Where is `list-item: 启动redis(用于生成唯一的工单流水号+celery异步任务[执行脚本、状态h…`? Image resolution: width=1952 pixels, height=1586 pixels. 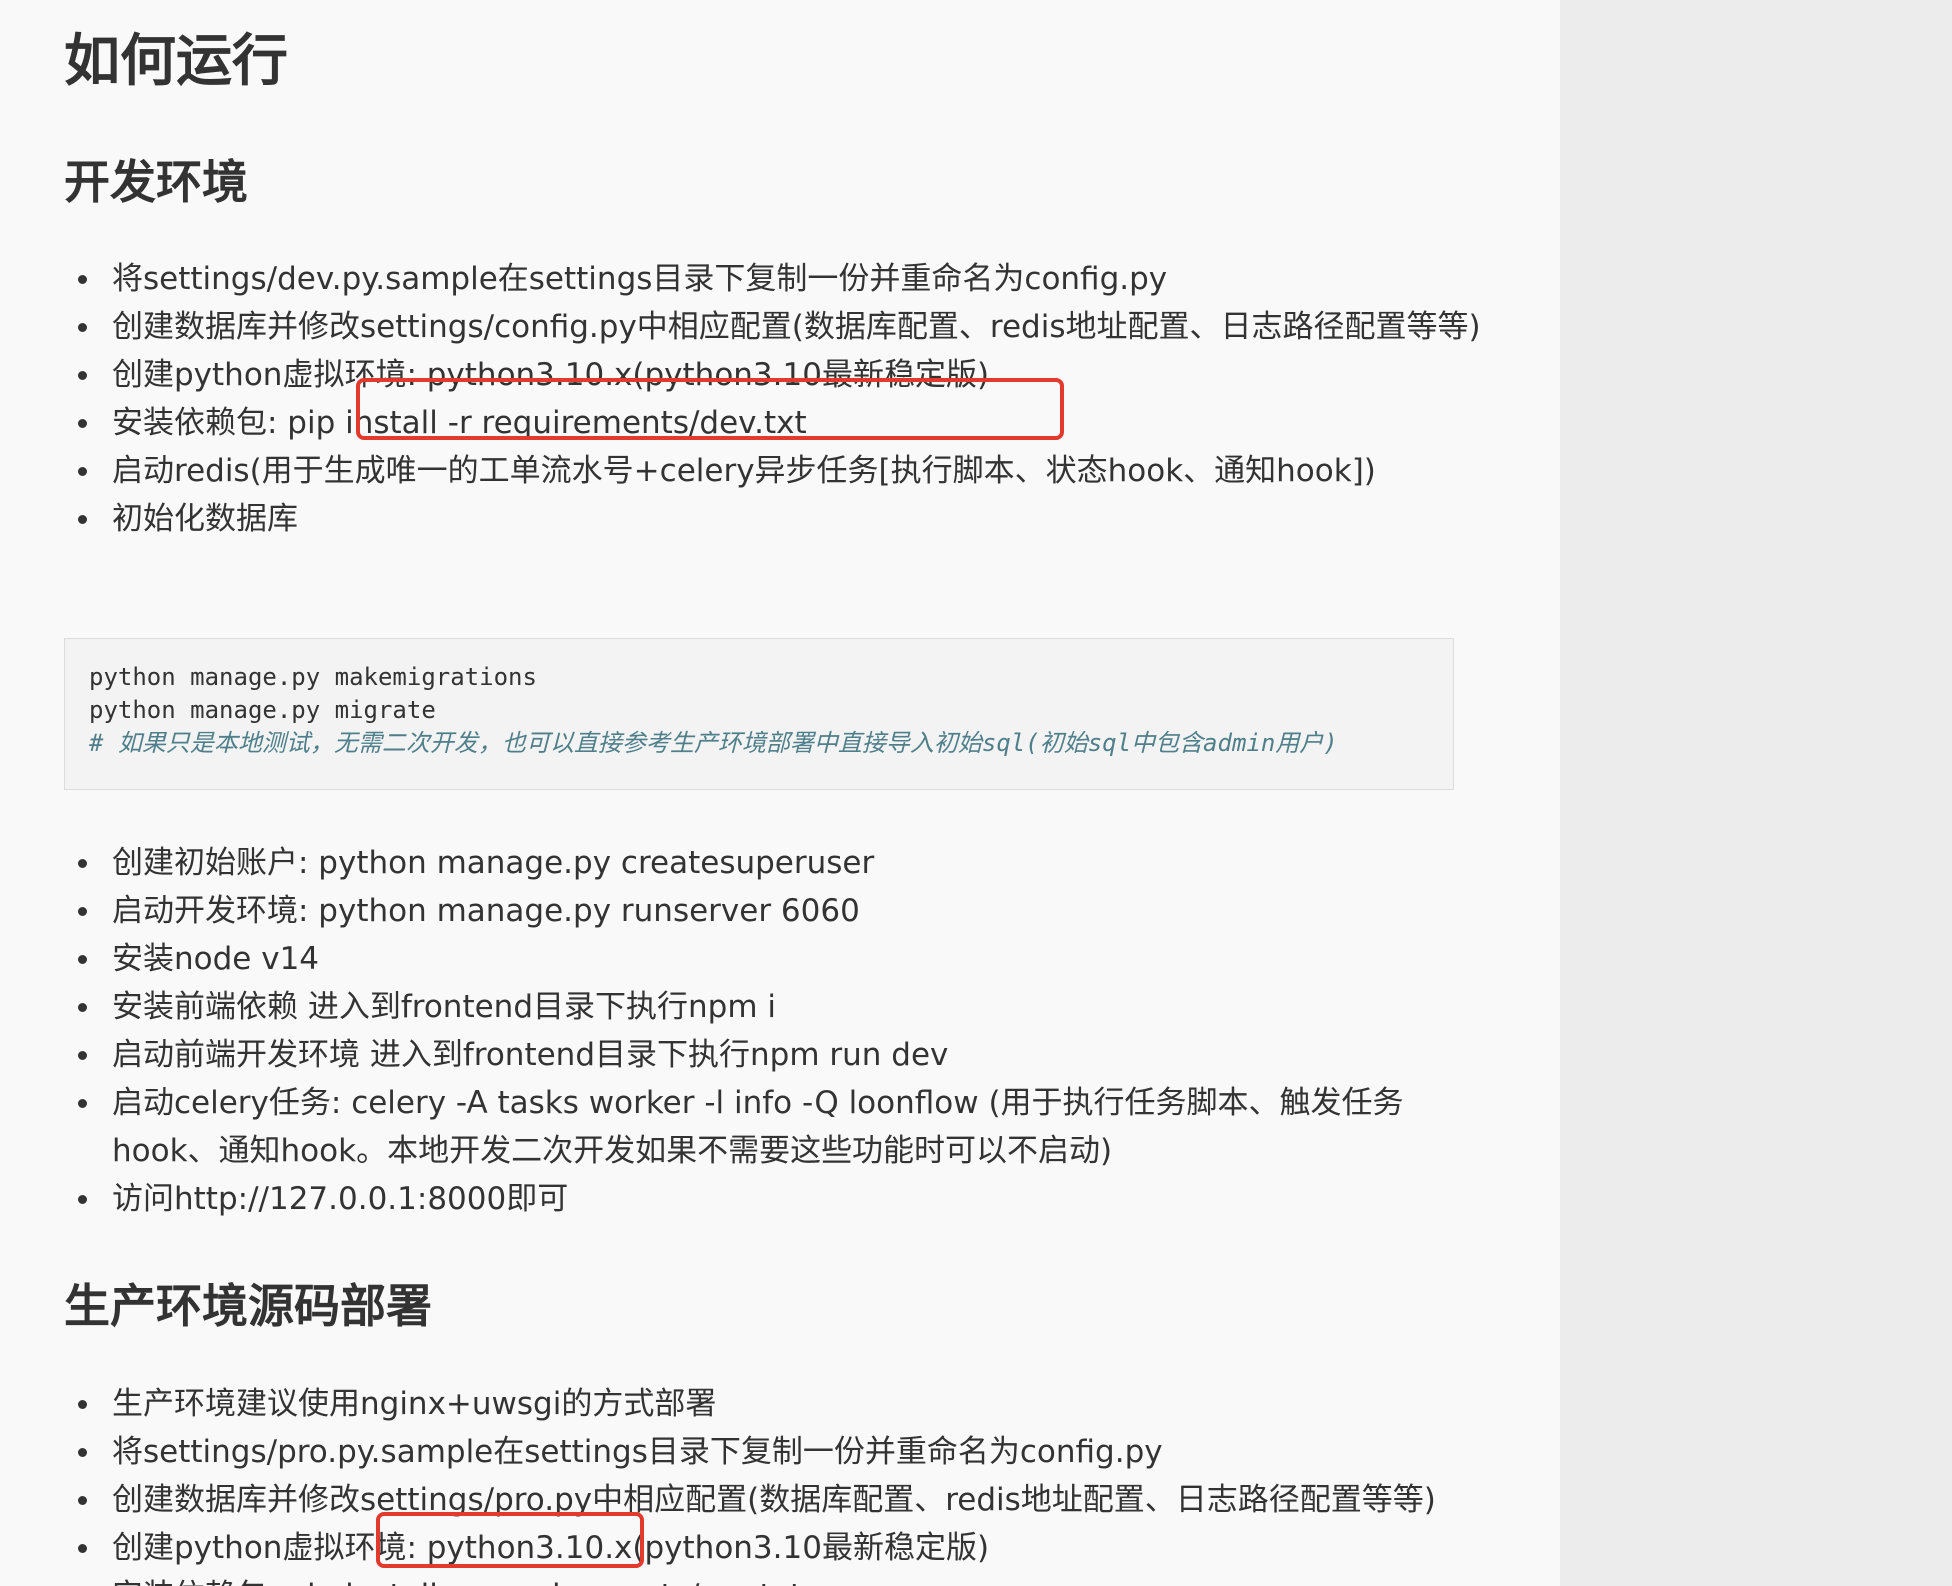
list-item: 启动redis(用于生成唯一的工单流水号+celery异步任务[执行脚本、状态h… is located at coordinates (785, 471).